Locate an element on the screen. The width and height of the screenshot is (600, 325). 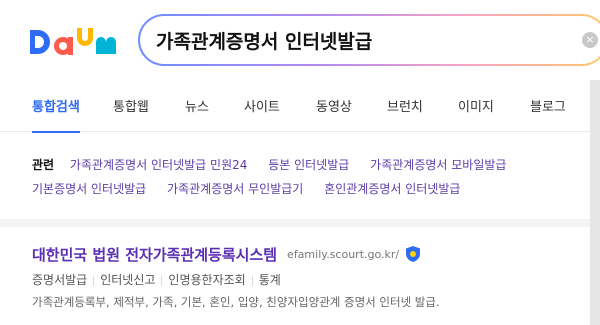
tab-site: 사이트 is located at coordinates (262, 109).